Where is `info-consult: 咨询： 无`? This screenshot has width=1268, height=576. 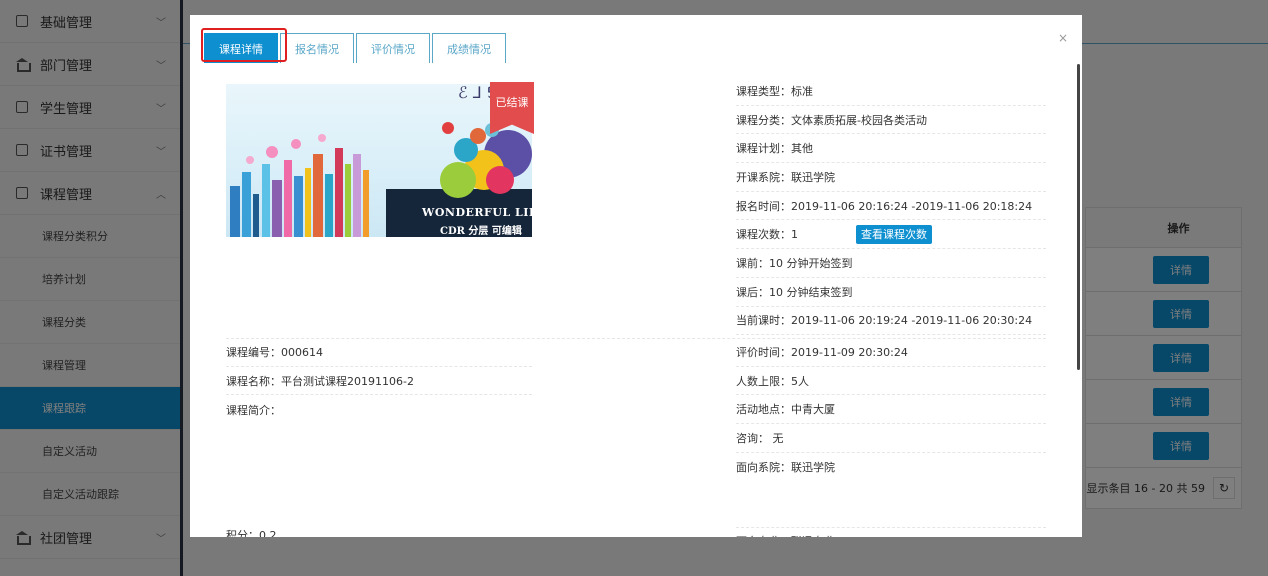
info-consult: 咨询： 无 is located at coordinates (891, 438).